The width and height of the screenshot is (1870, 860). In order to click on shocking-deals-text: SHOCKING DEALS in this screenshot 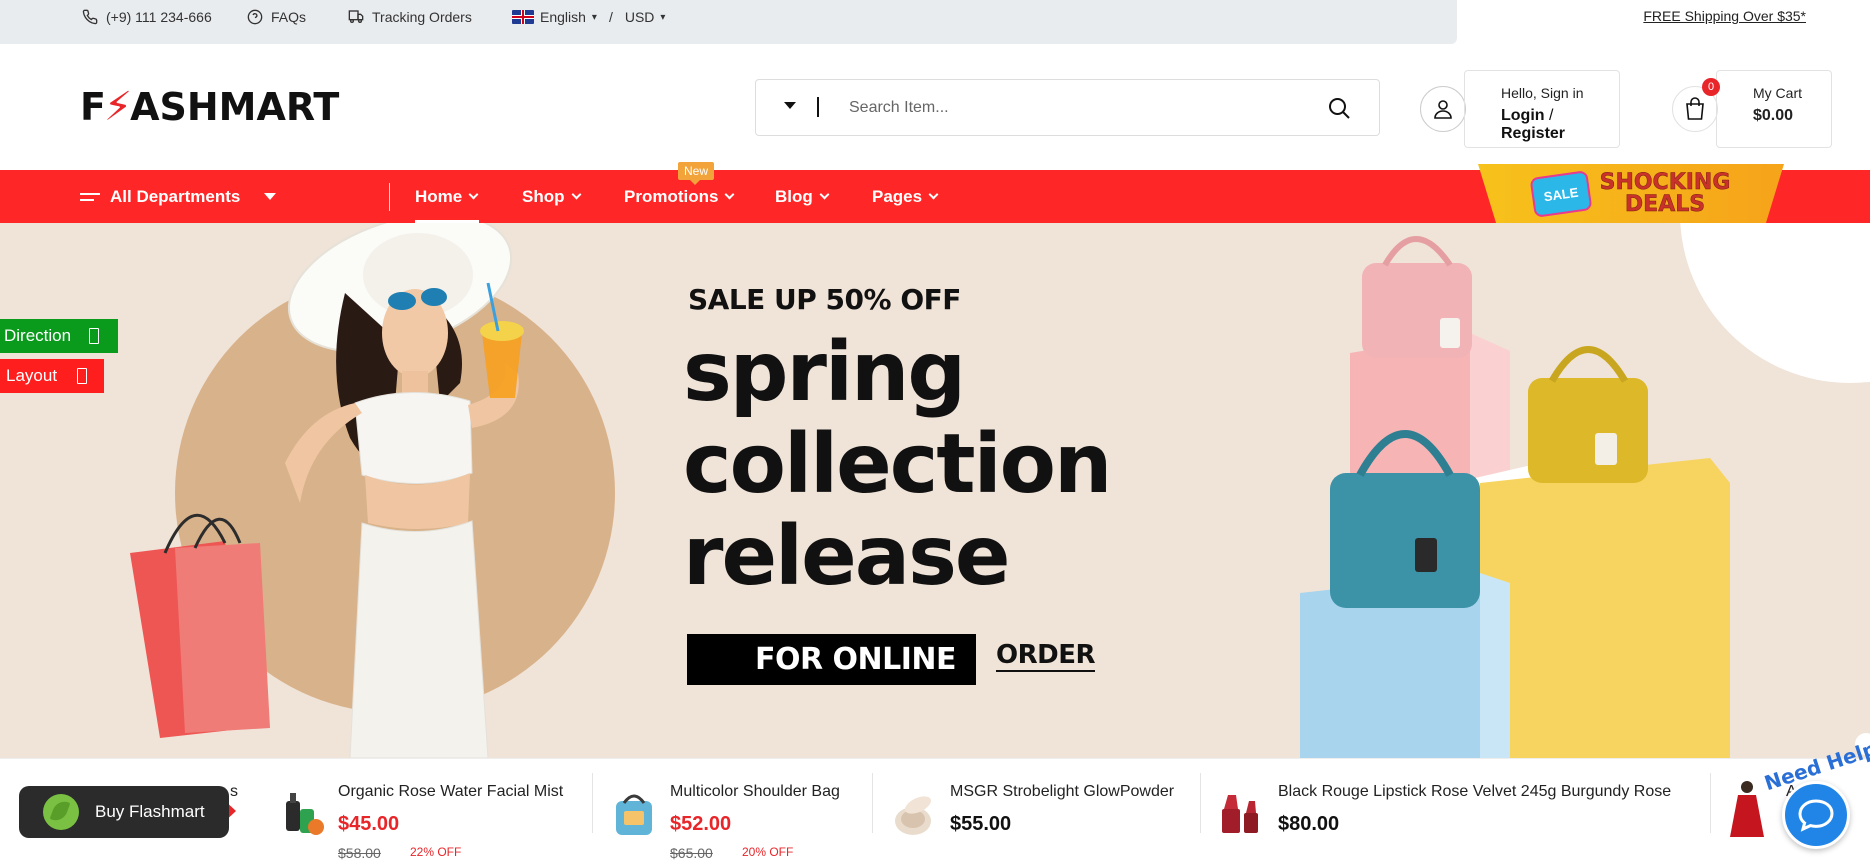, I will do `click(1665, 193)`.